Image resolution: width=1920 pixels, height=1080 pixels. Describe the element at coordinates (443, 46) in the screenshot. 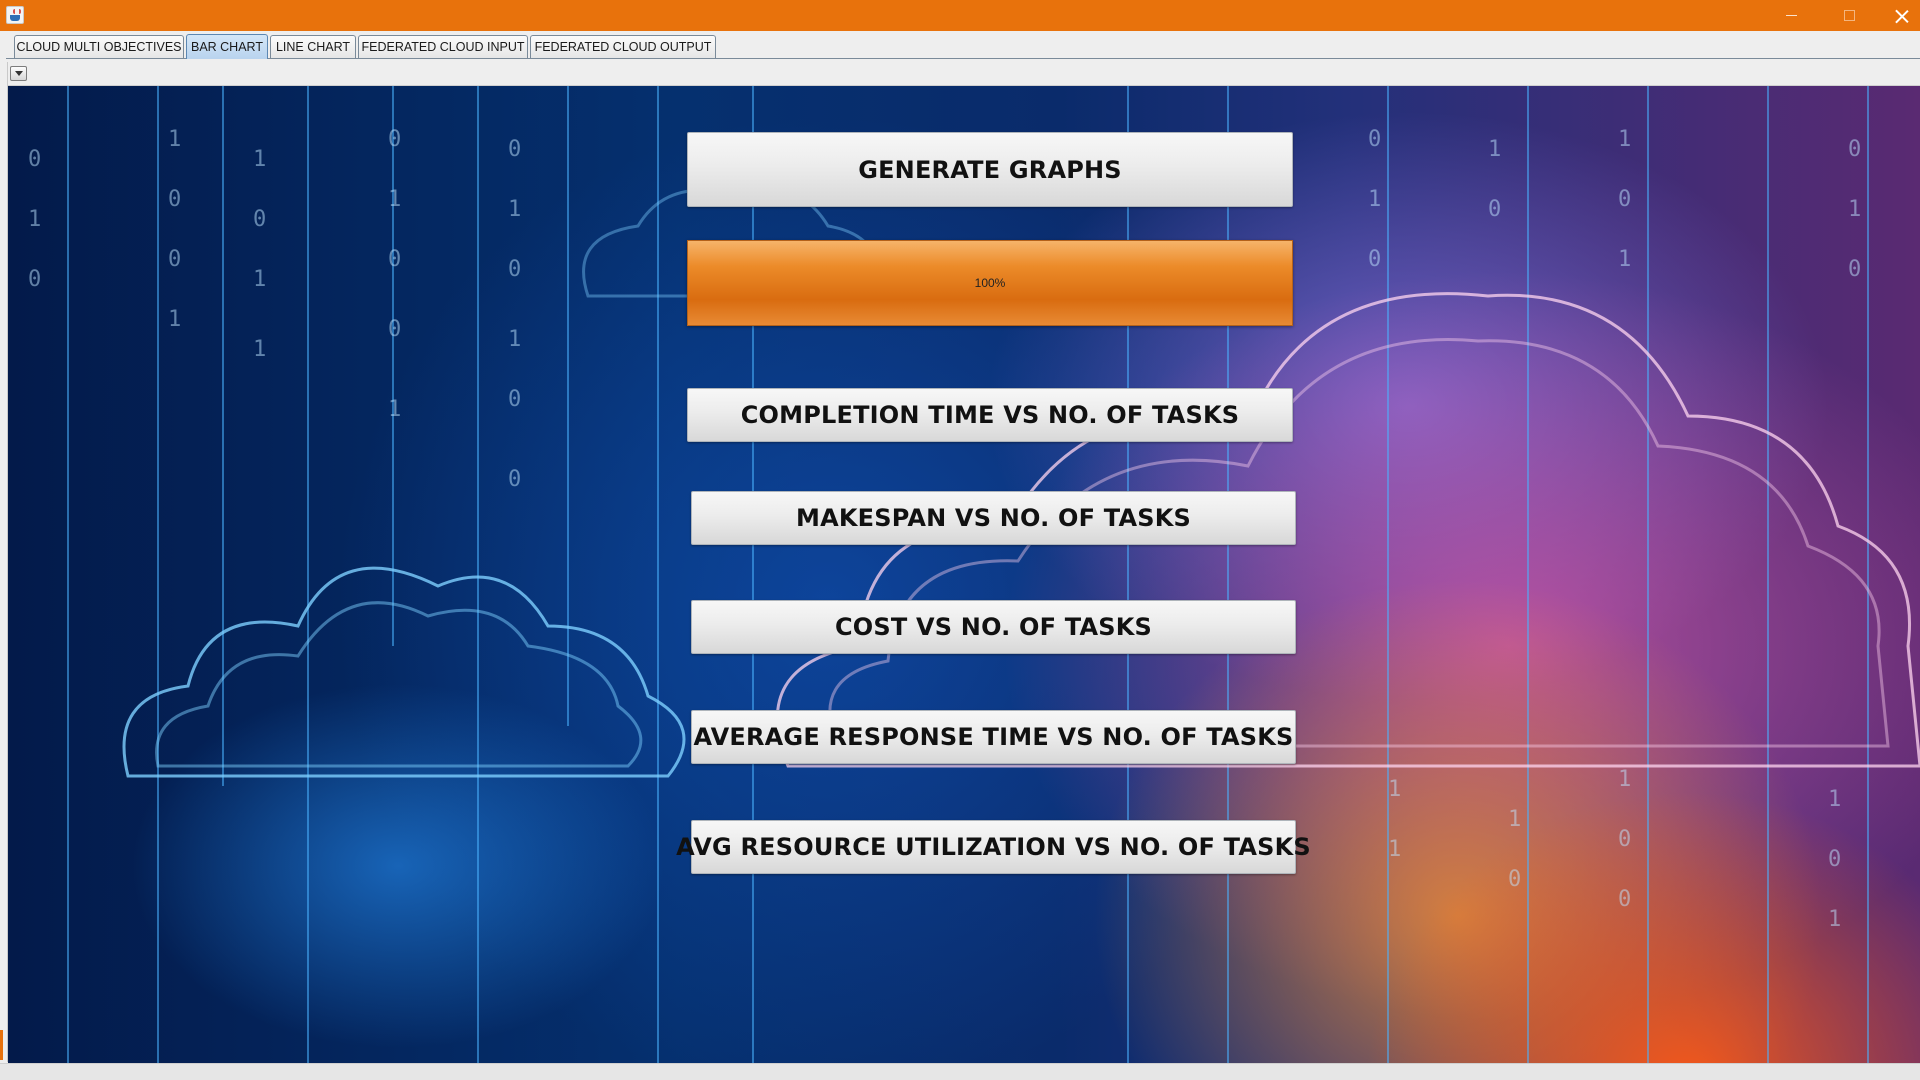

I see `tab-federated-cloud-input: FEDERATED CLOUD INPUT` at that location.